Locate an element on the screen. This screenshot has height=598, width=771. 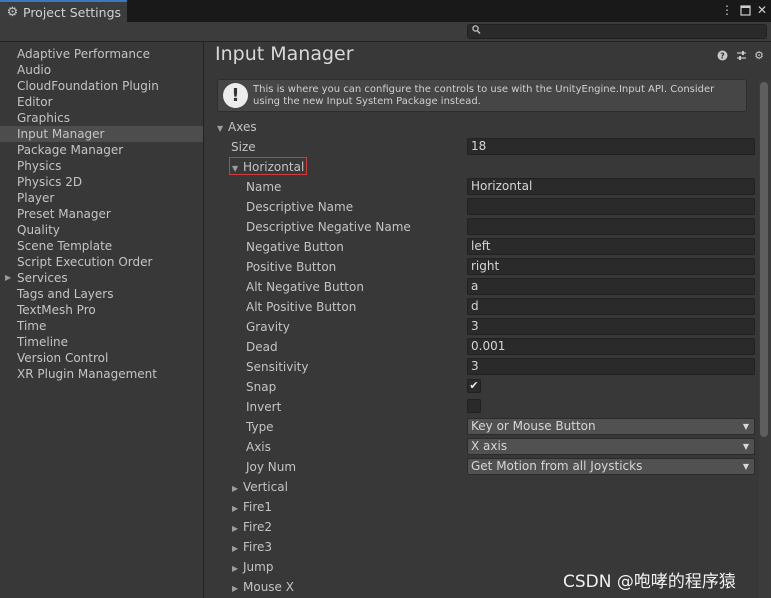
sidebar-item-cloudfoundation-plugin: CloudFoundation Plugin is located at coordinates (101, 86).